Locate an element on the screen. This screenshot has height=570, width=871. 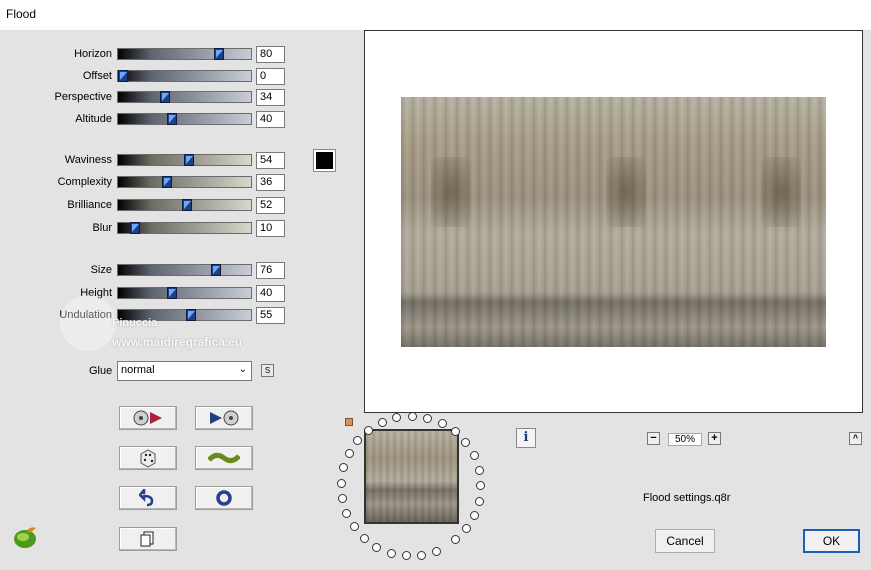
wave-button is located at coordinates (224, 458).